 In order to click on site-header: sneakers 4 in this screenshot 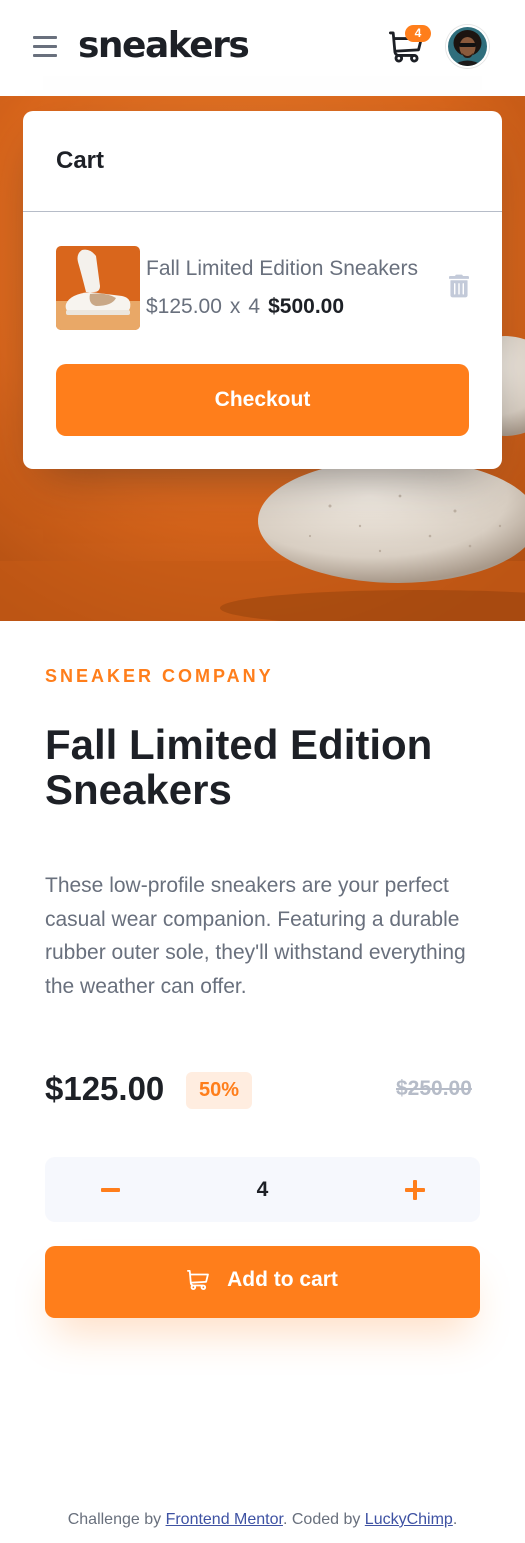, I will do `click(262, 48)`.